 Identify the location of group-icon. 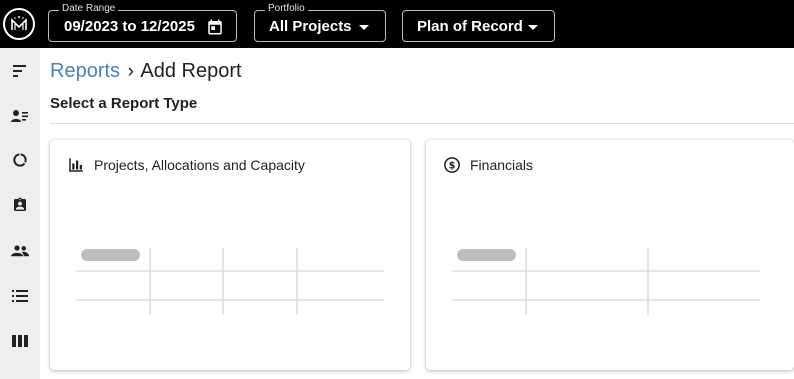
(20, 251).